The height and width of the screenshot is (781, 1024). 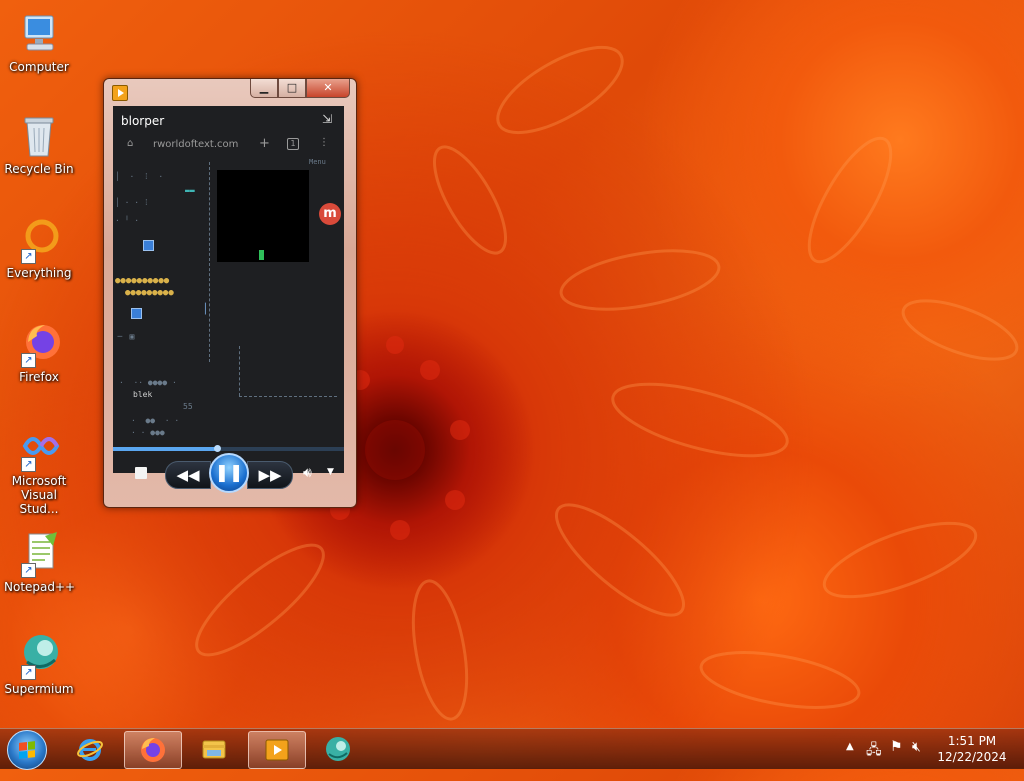 What do you see at coordinates (228, 448) in the screenshot?
I see `seek-bar` at bounding box center [228, 448].